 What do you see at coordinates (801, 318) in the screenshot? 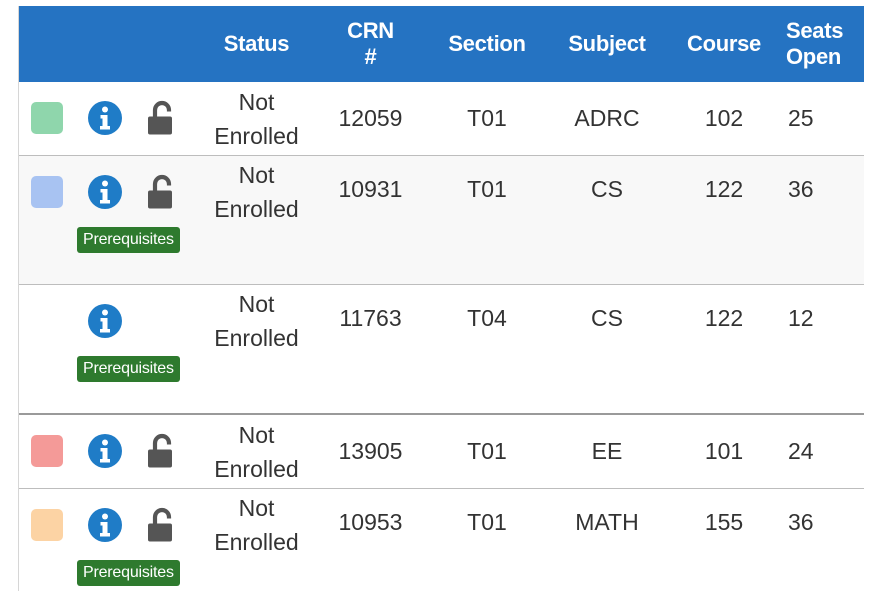
I see `seats-open-value: 12` at bounding box center [801, 318].